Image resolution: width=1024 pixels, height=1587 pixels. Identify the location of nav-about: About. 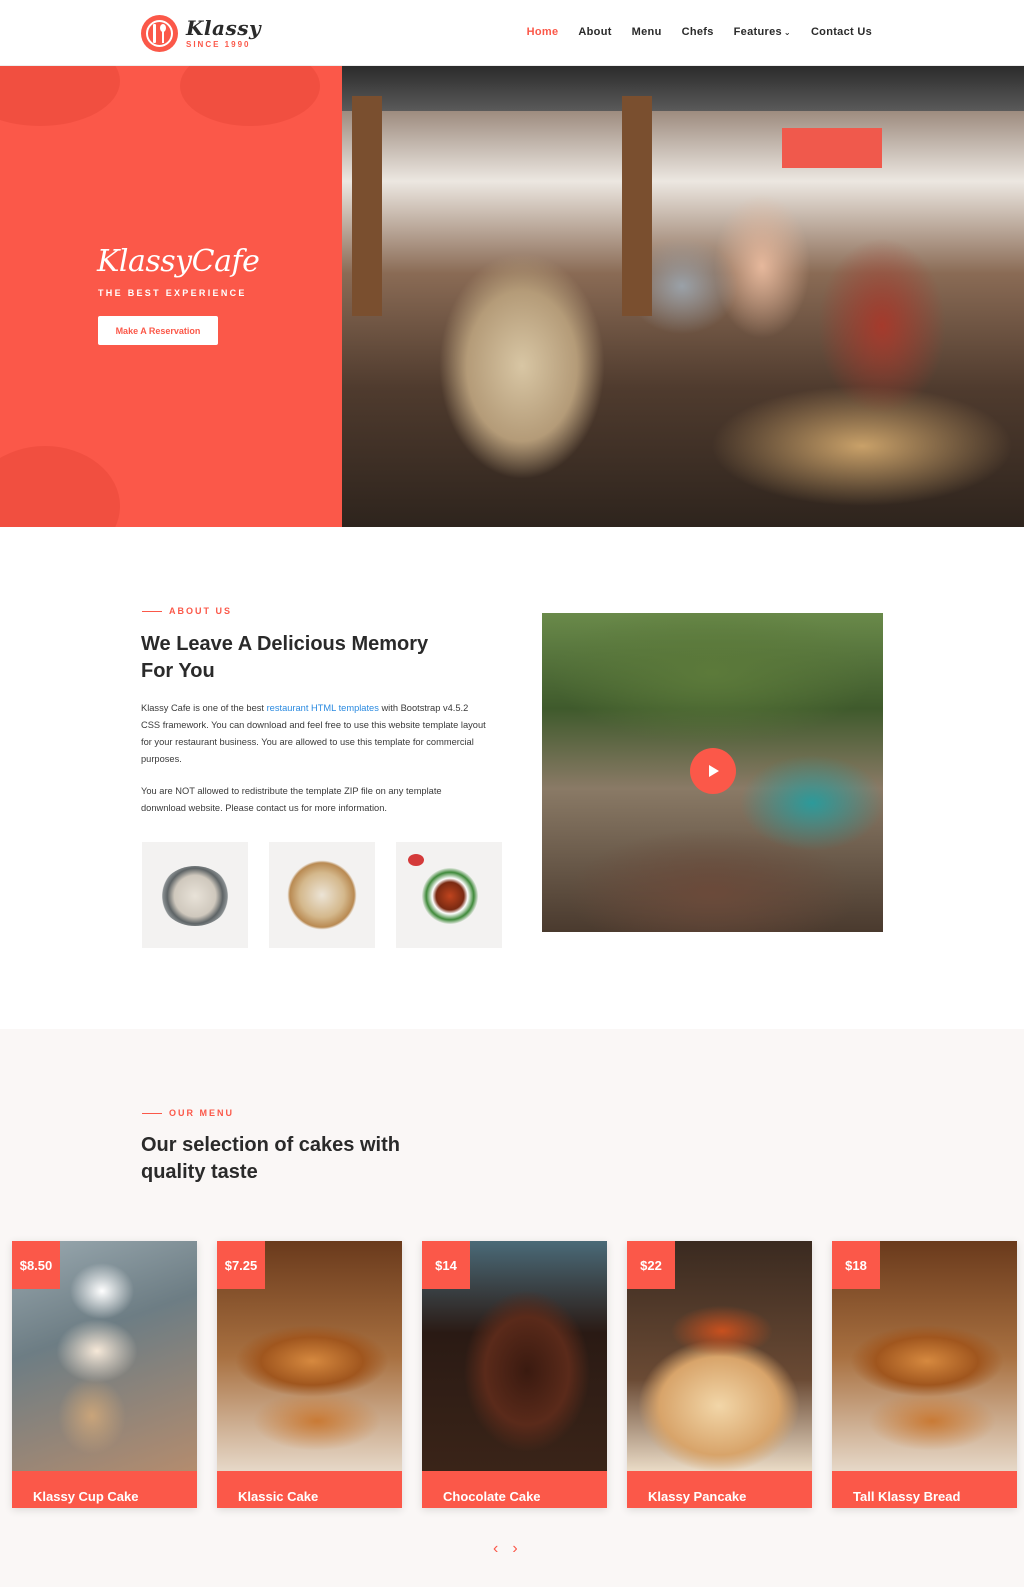
(594, 32).